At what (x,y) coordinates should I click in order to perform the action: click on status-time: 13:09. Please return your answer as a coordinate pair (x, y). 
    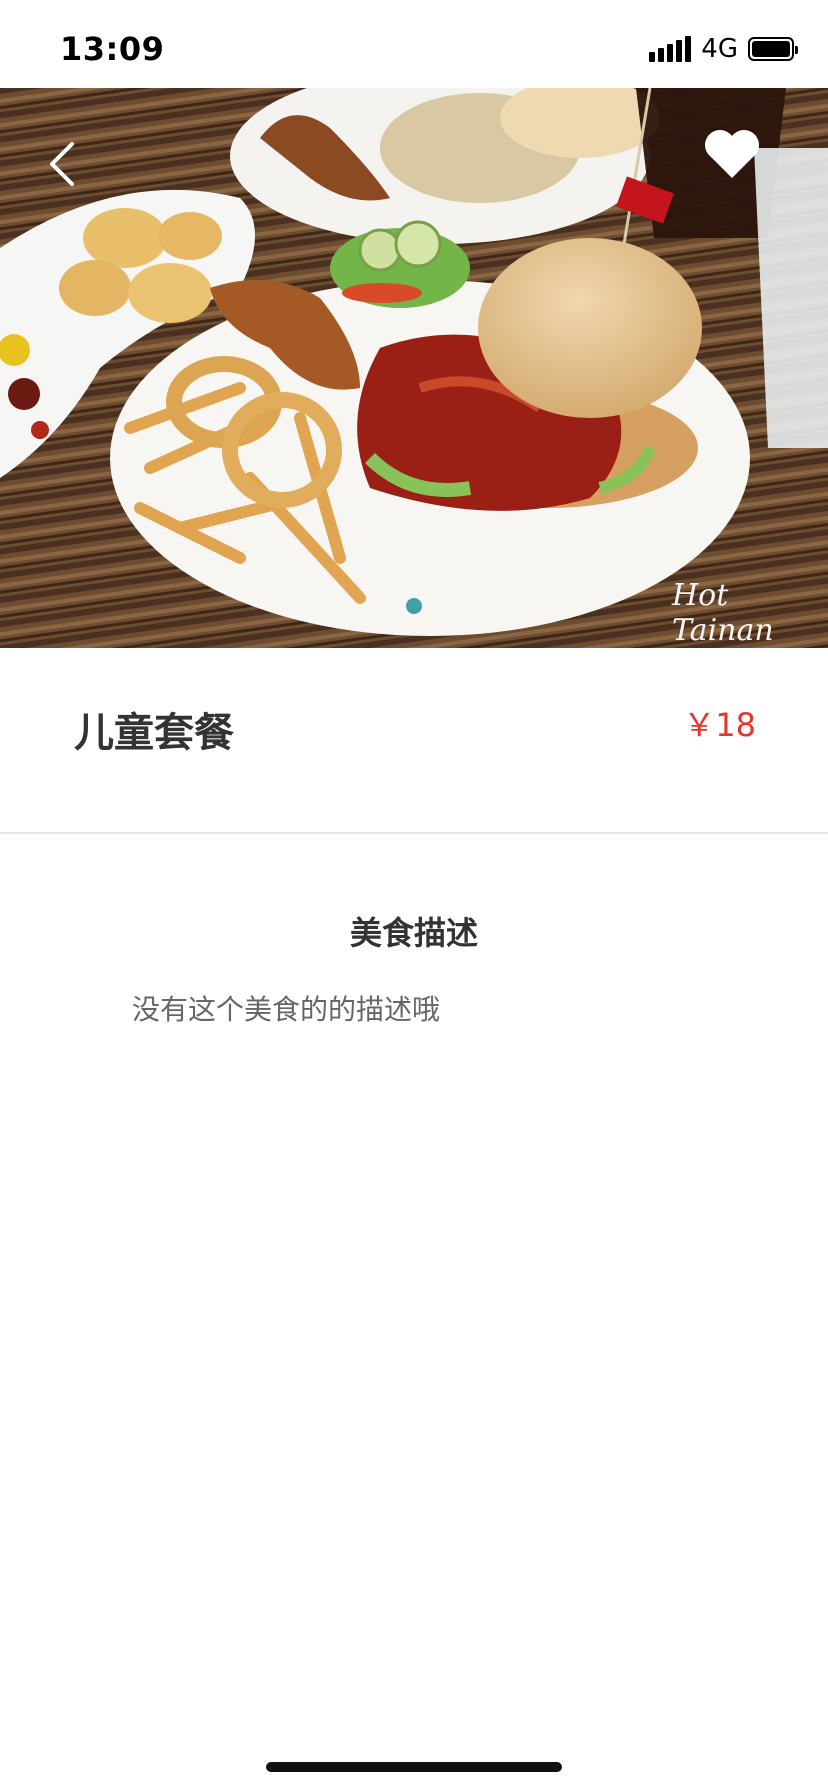
    Looking at the image, I should click on (112, 49).